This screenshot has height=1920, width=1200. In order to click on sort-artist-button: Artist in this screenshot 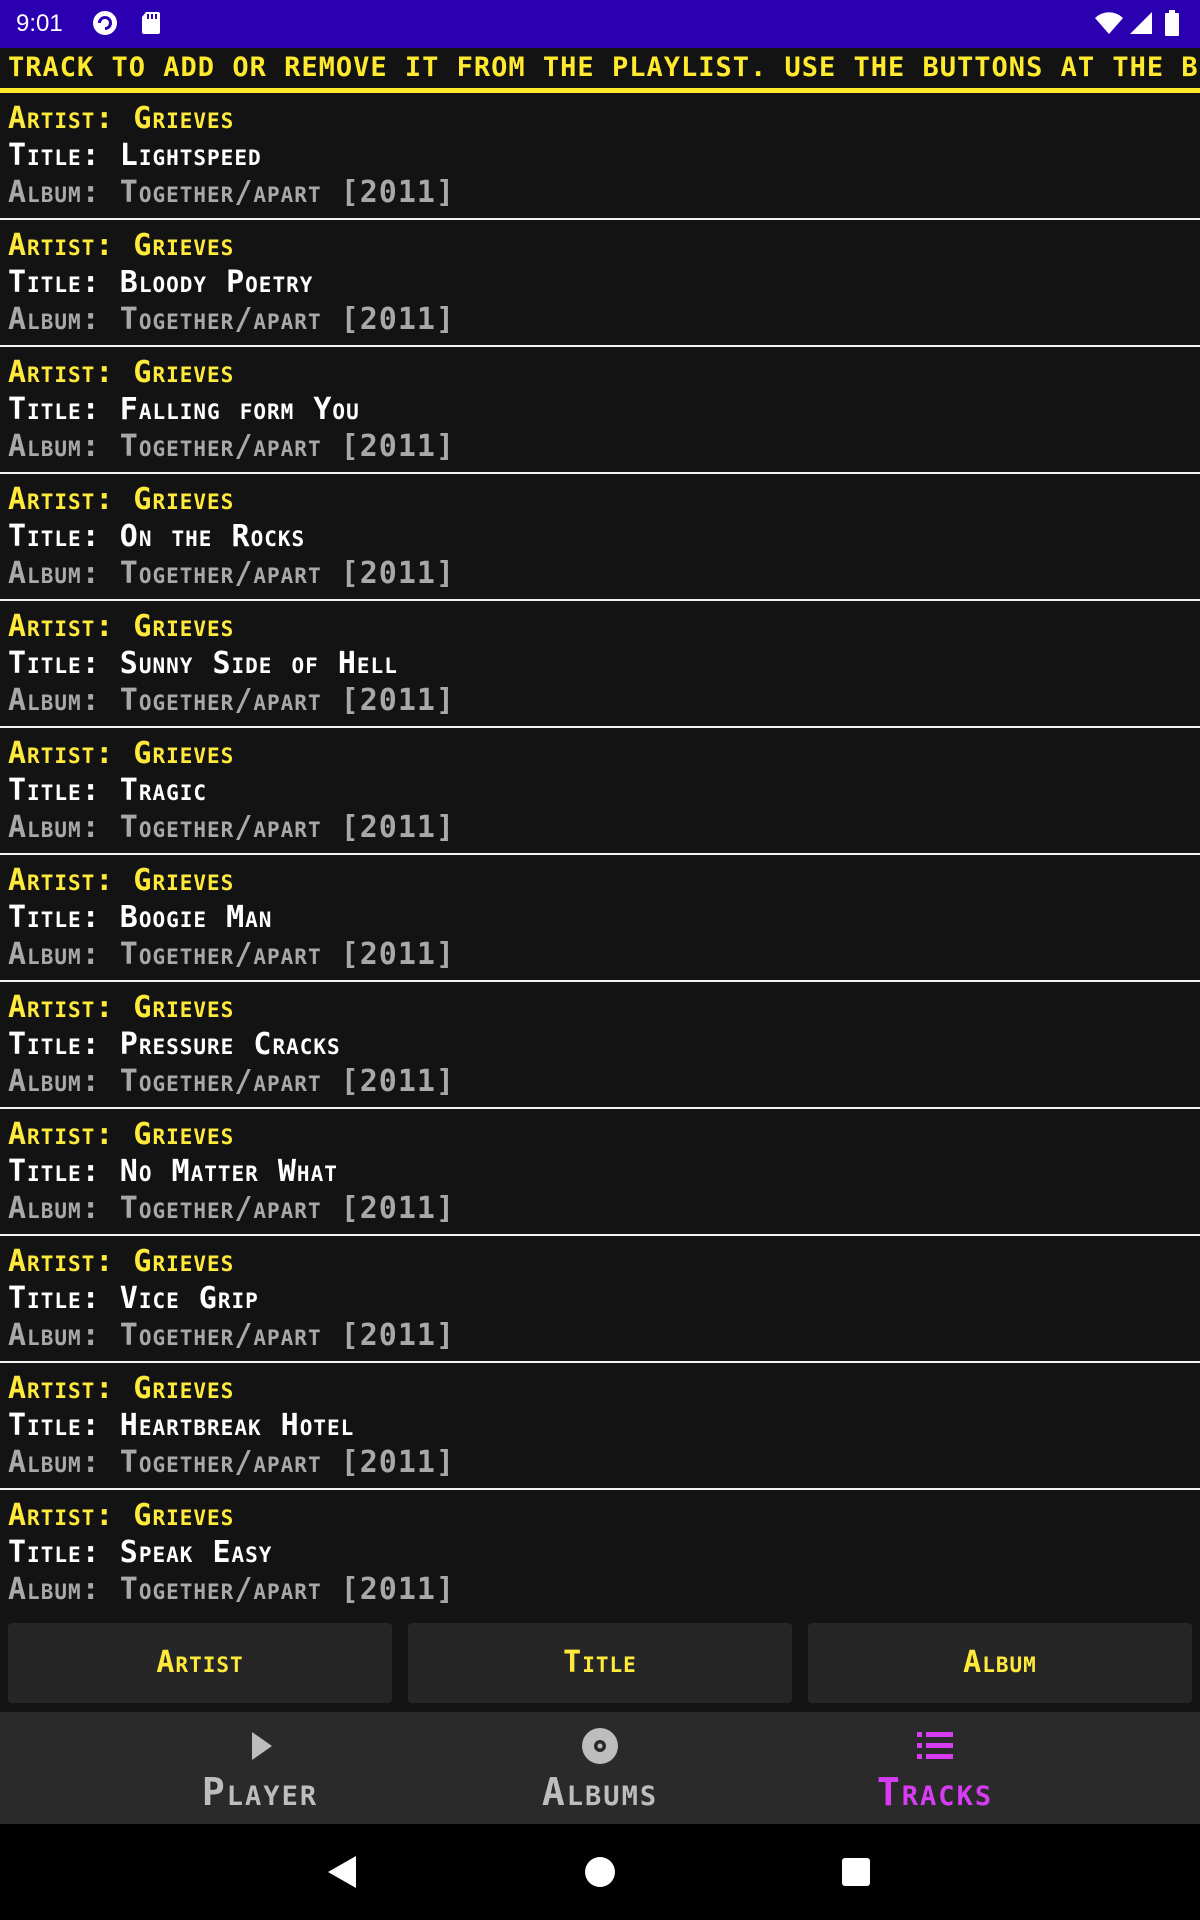, I will do `click(200, 1663)`.